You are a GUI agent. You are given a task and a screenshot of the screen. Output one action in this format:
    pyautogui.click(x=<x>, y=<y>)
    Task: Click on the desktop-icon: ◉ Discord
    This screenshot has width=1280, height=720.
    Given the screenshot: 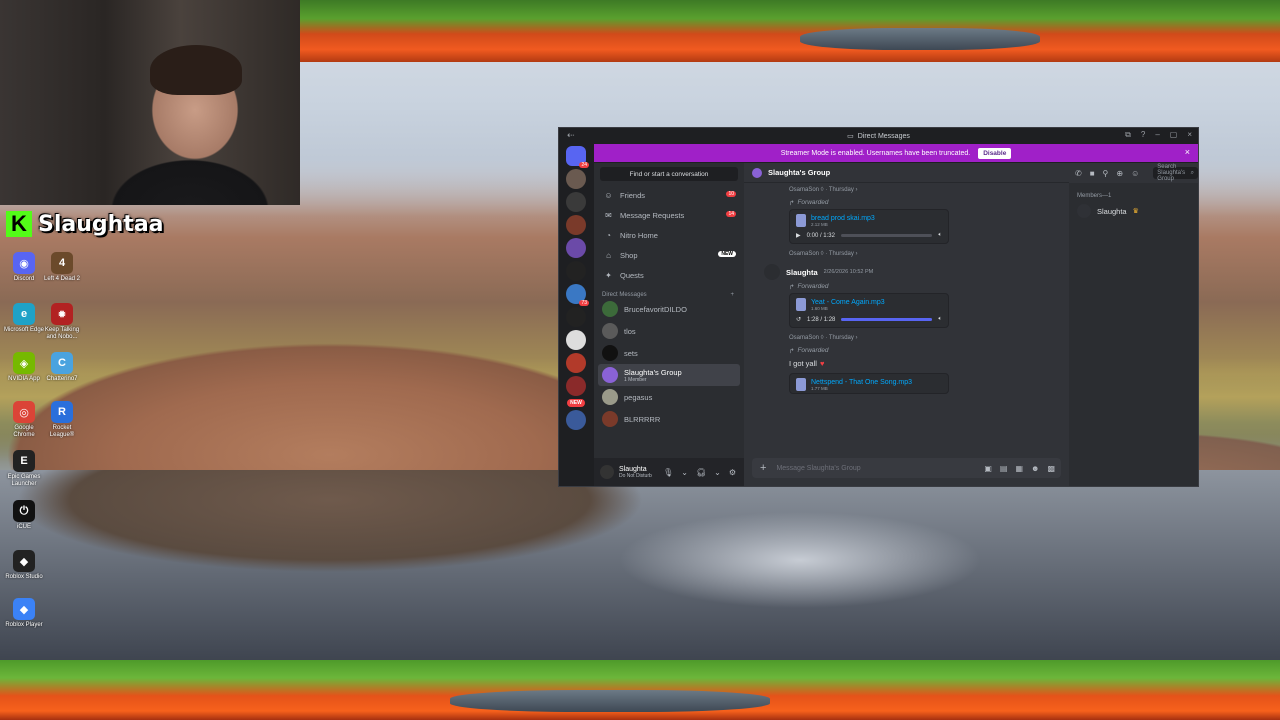 What is the action you would take?
    pyautogui.click(x=24, y=267)
    